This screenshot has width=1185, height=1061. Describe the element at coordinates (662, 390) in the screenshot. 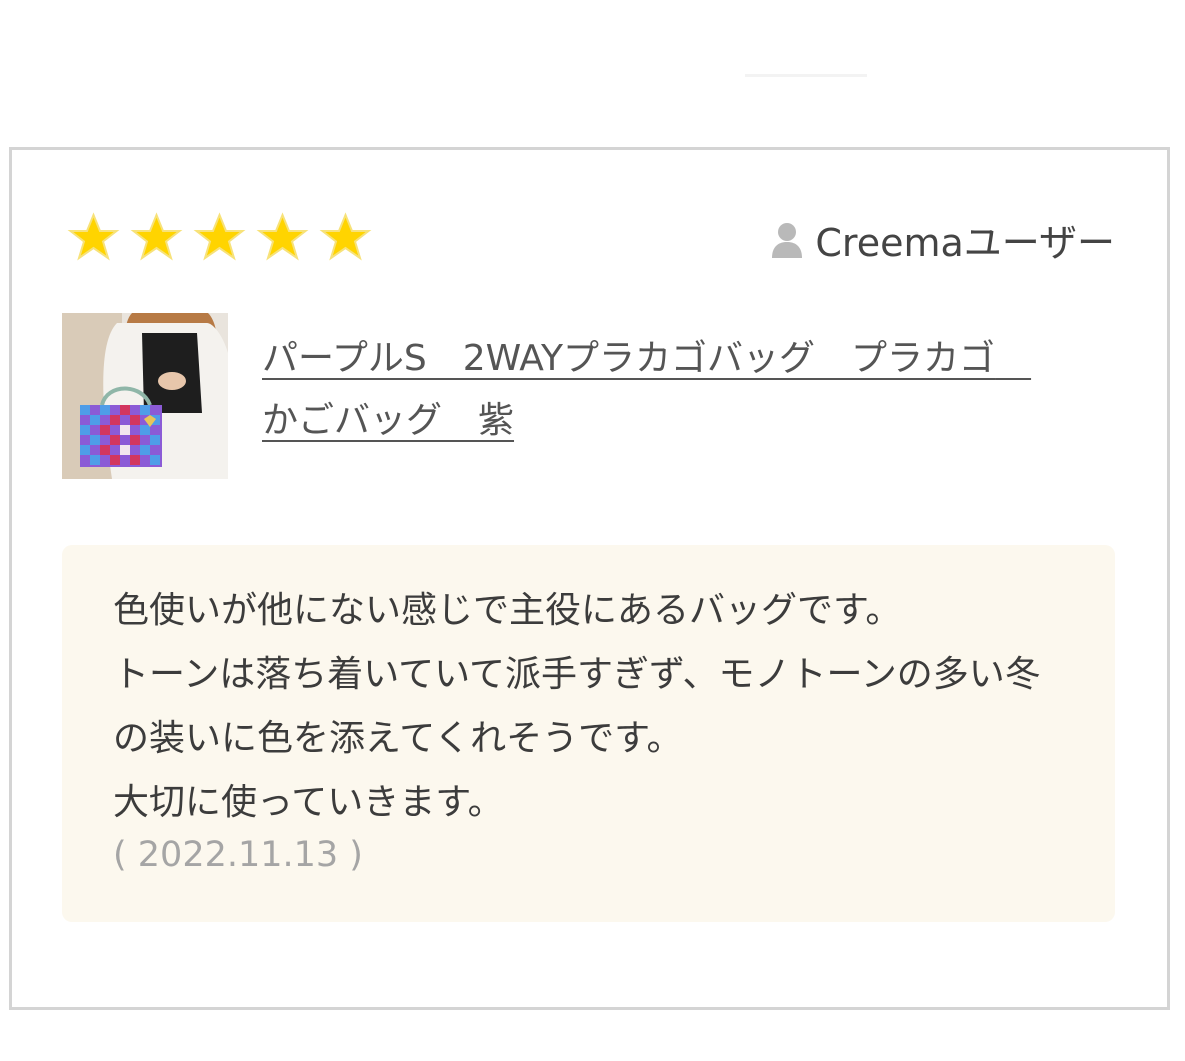

I see `product-title-link: パープルS 2WAYプラカゴバッグ プラカゴ かごバッグ 紫` at that location.